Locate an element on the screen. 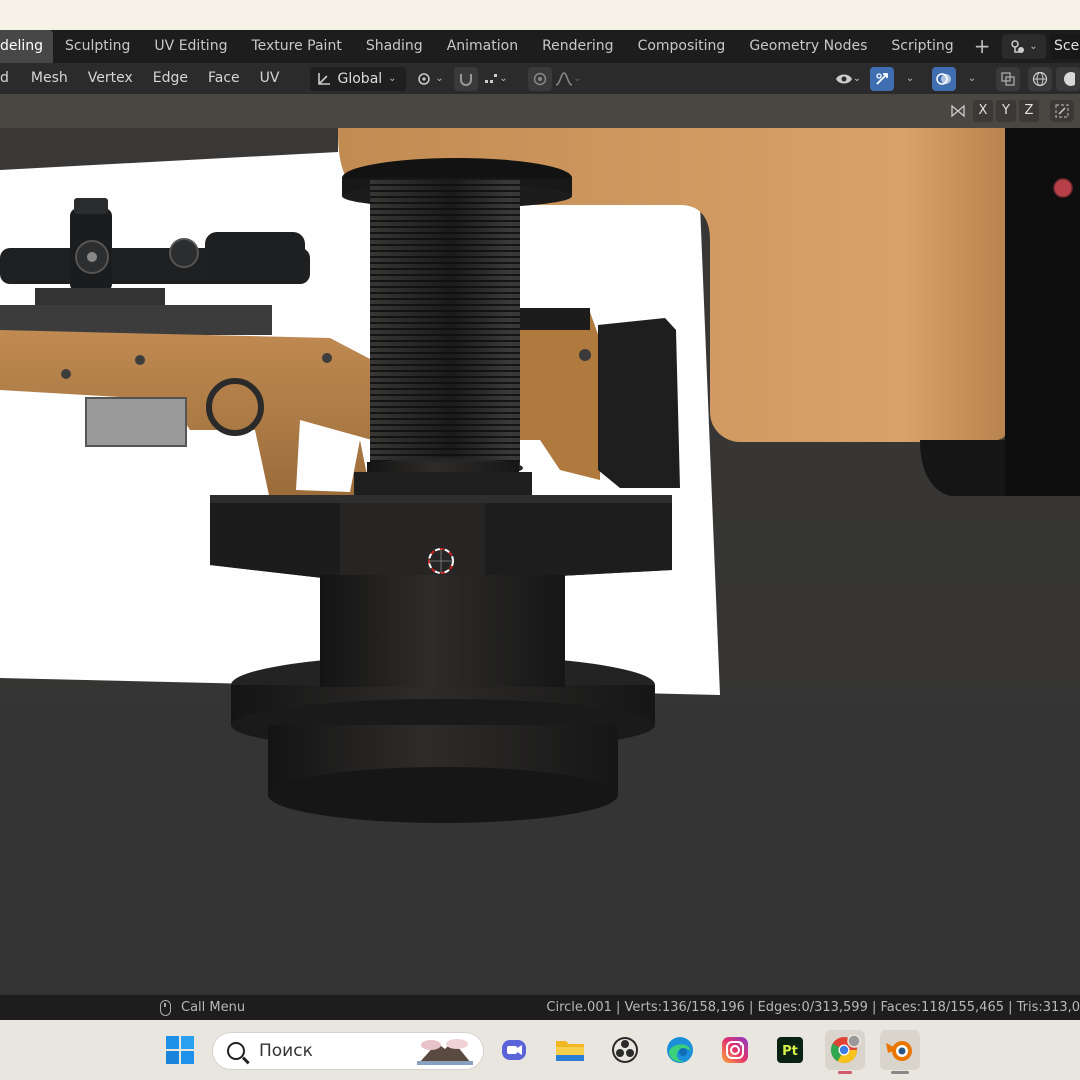  falloff-curve-icon is located at coordinates (564, 78).